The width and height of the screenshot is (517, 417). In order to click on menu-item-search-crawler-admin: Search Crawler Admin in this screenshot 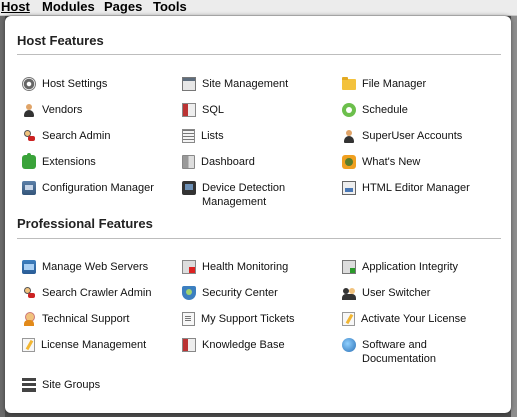, I will do `click(86, 293)`.